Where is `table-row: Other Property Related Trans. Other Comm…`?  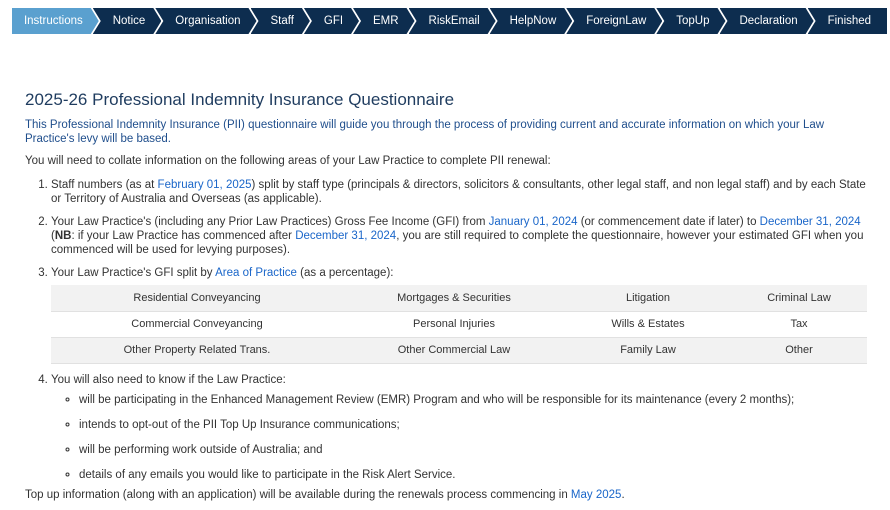 table-row: Other Property Related Trans. Other Comm… is located at coordinates (459, 350).